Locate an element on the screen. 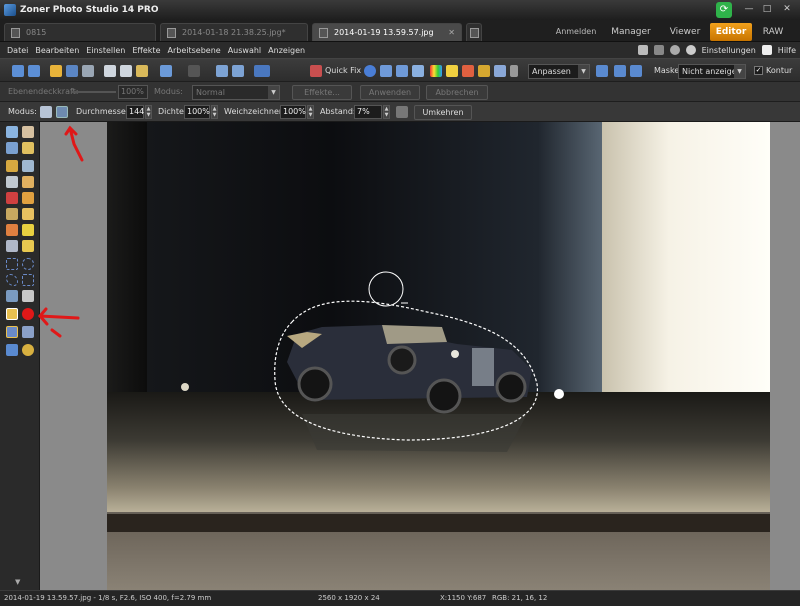 The image size is (800, 606). spacing-stepper: ▲ ▼ is located at coordinates (386, 112).